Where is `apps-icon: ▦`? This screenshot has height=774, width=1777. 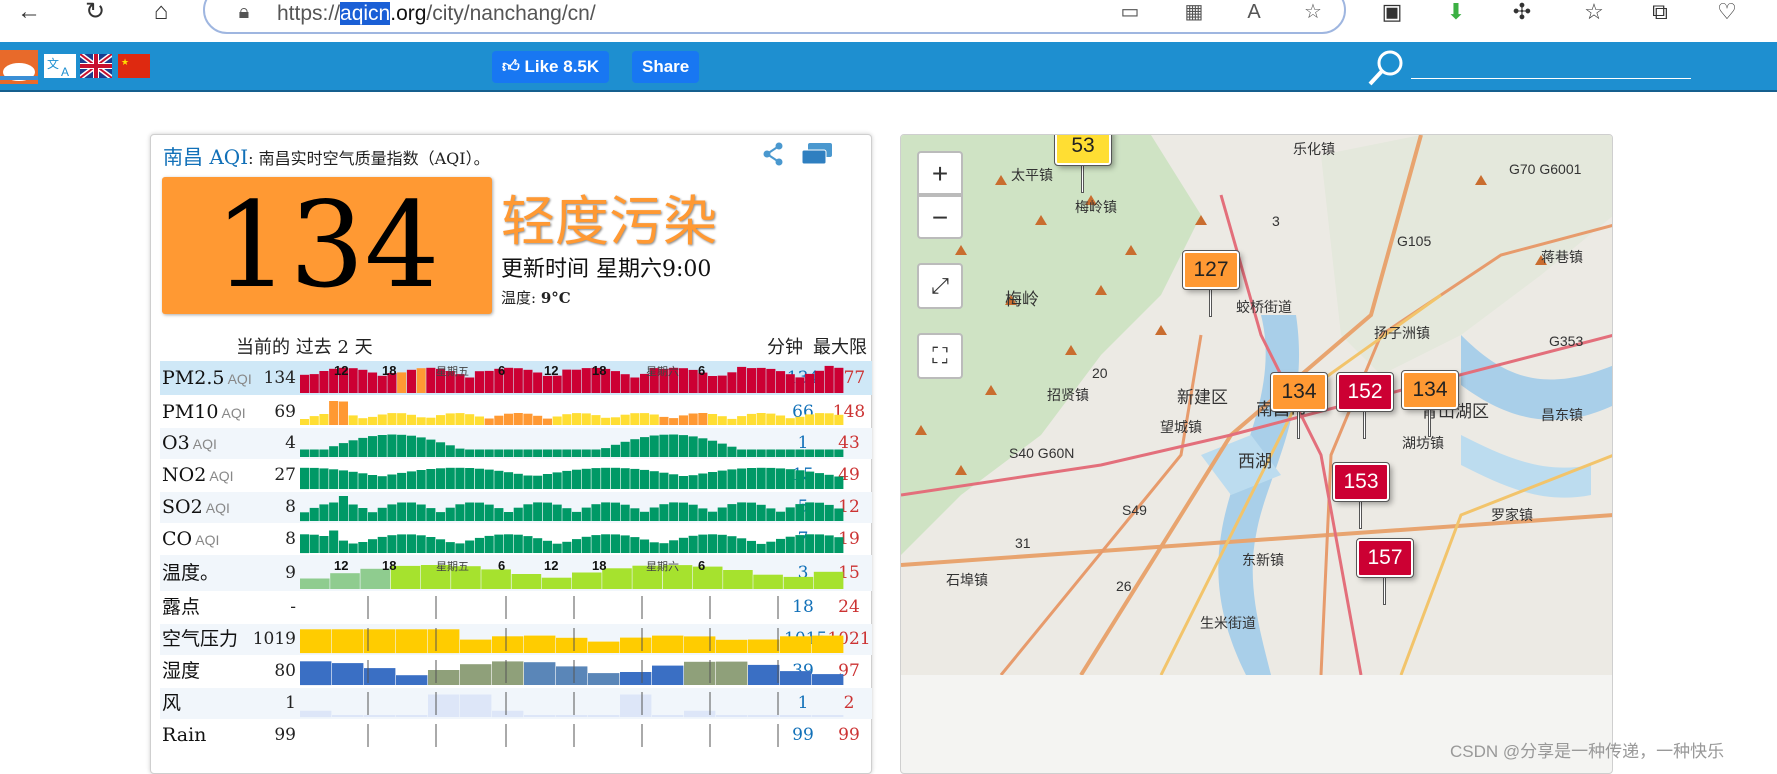
apps-icon: ▦ is located at coordinates (1194, 13).